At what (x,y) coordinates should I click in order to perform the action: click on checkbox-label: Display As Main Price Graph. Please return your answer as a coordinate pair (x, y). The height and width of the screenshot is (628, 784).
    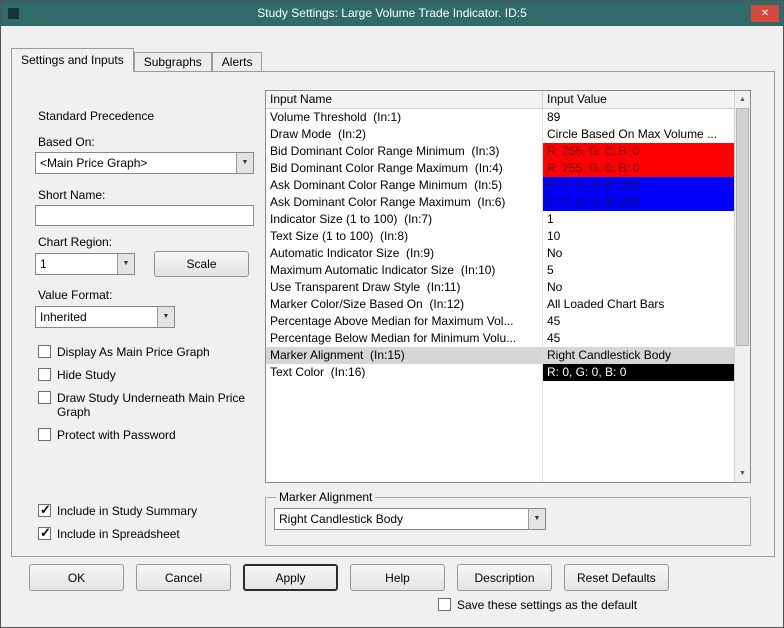
    Looking at the image, I should click on (133, 352).